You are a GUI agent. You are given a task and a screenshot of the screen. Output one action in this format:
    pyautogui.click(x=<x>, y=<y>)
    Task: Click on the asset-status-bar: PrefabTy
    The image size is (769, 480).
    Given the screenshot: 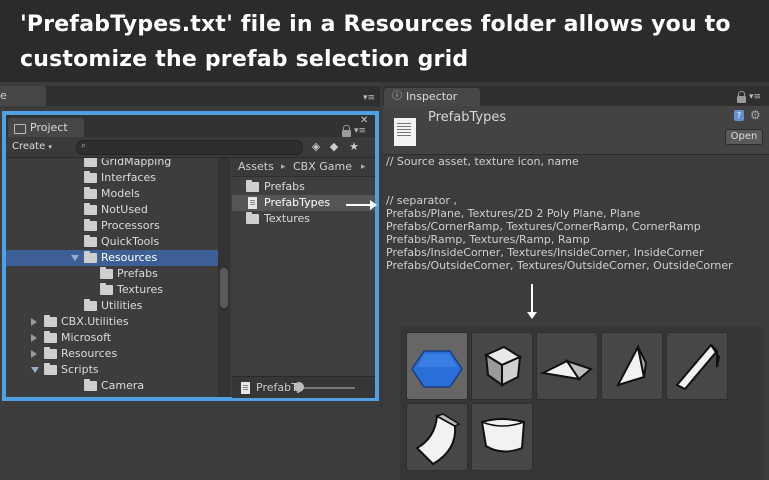 What is the action you would take?
    pyautogui.click(x=303, y=387)
    